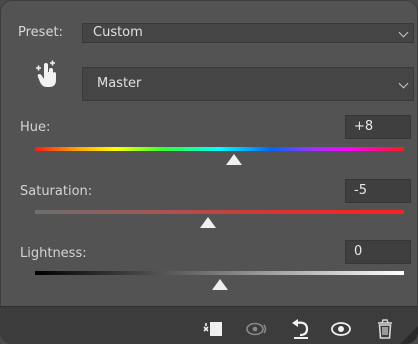 The height and width of the screenshot is (344, 418). What do you see at coordinates (56, 191) in the screenshot?
I see `saturation-label: Saturation:` at bounding box center [56, 191].